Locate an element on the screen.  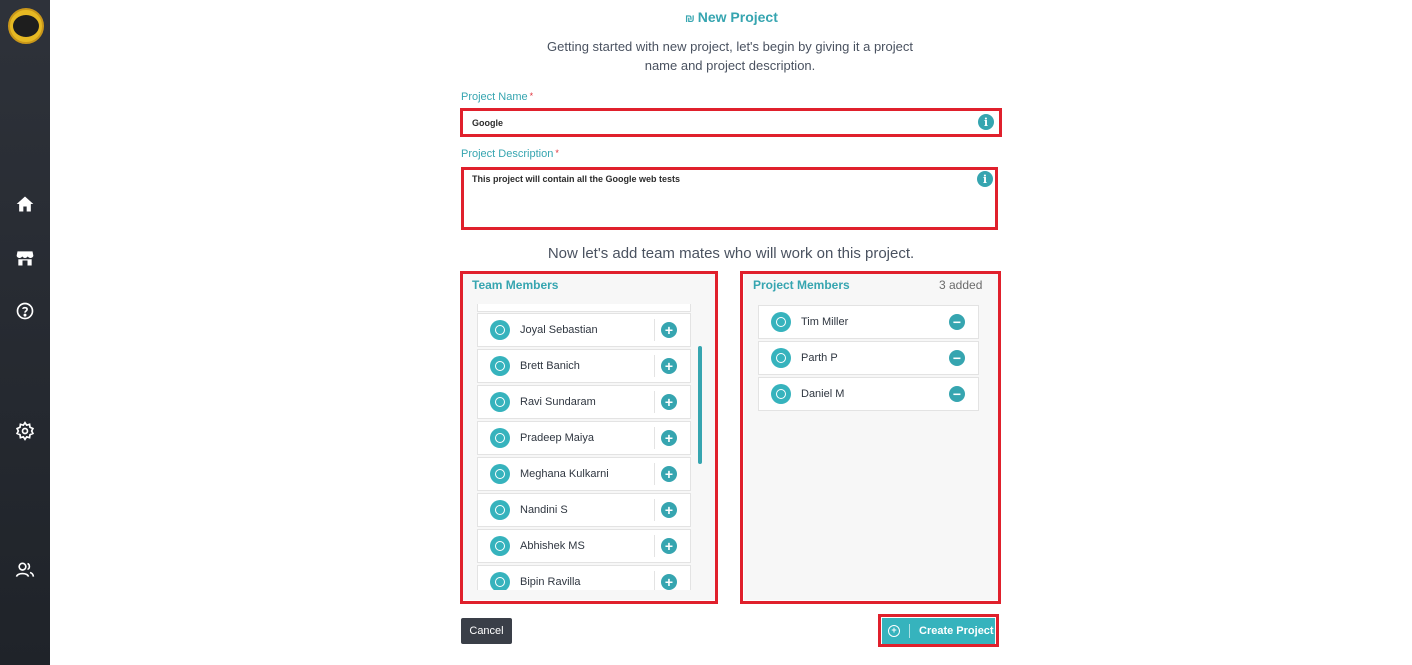
project-name-label-text: Project Name is located at coordinates (494, 97).